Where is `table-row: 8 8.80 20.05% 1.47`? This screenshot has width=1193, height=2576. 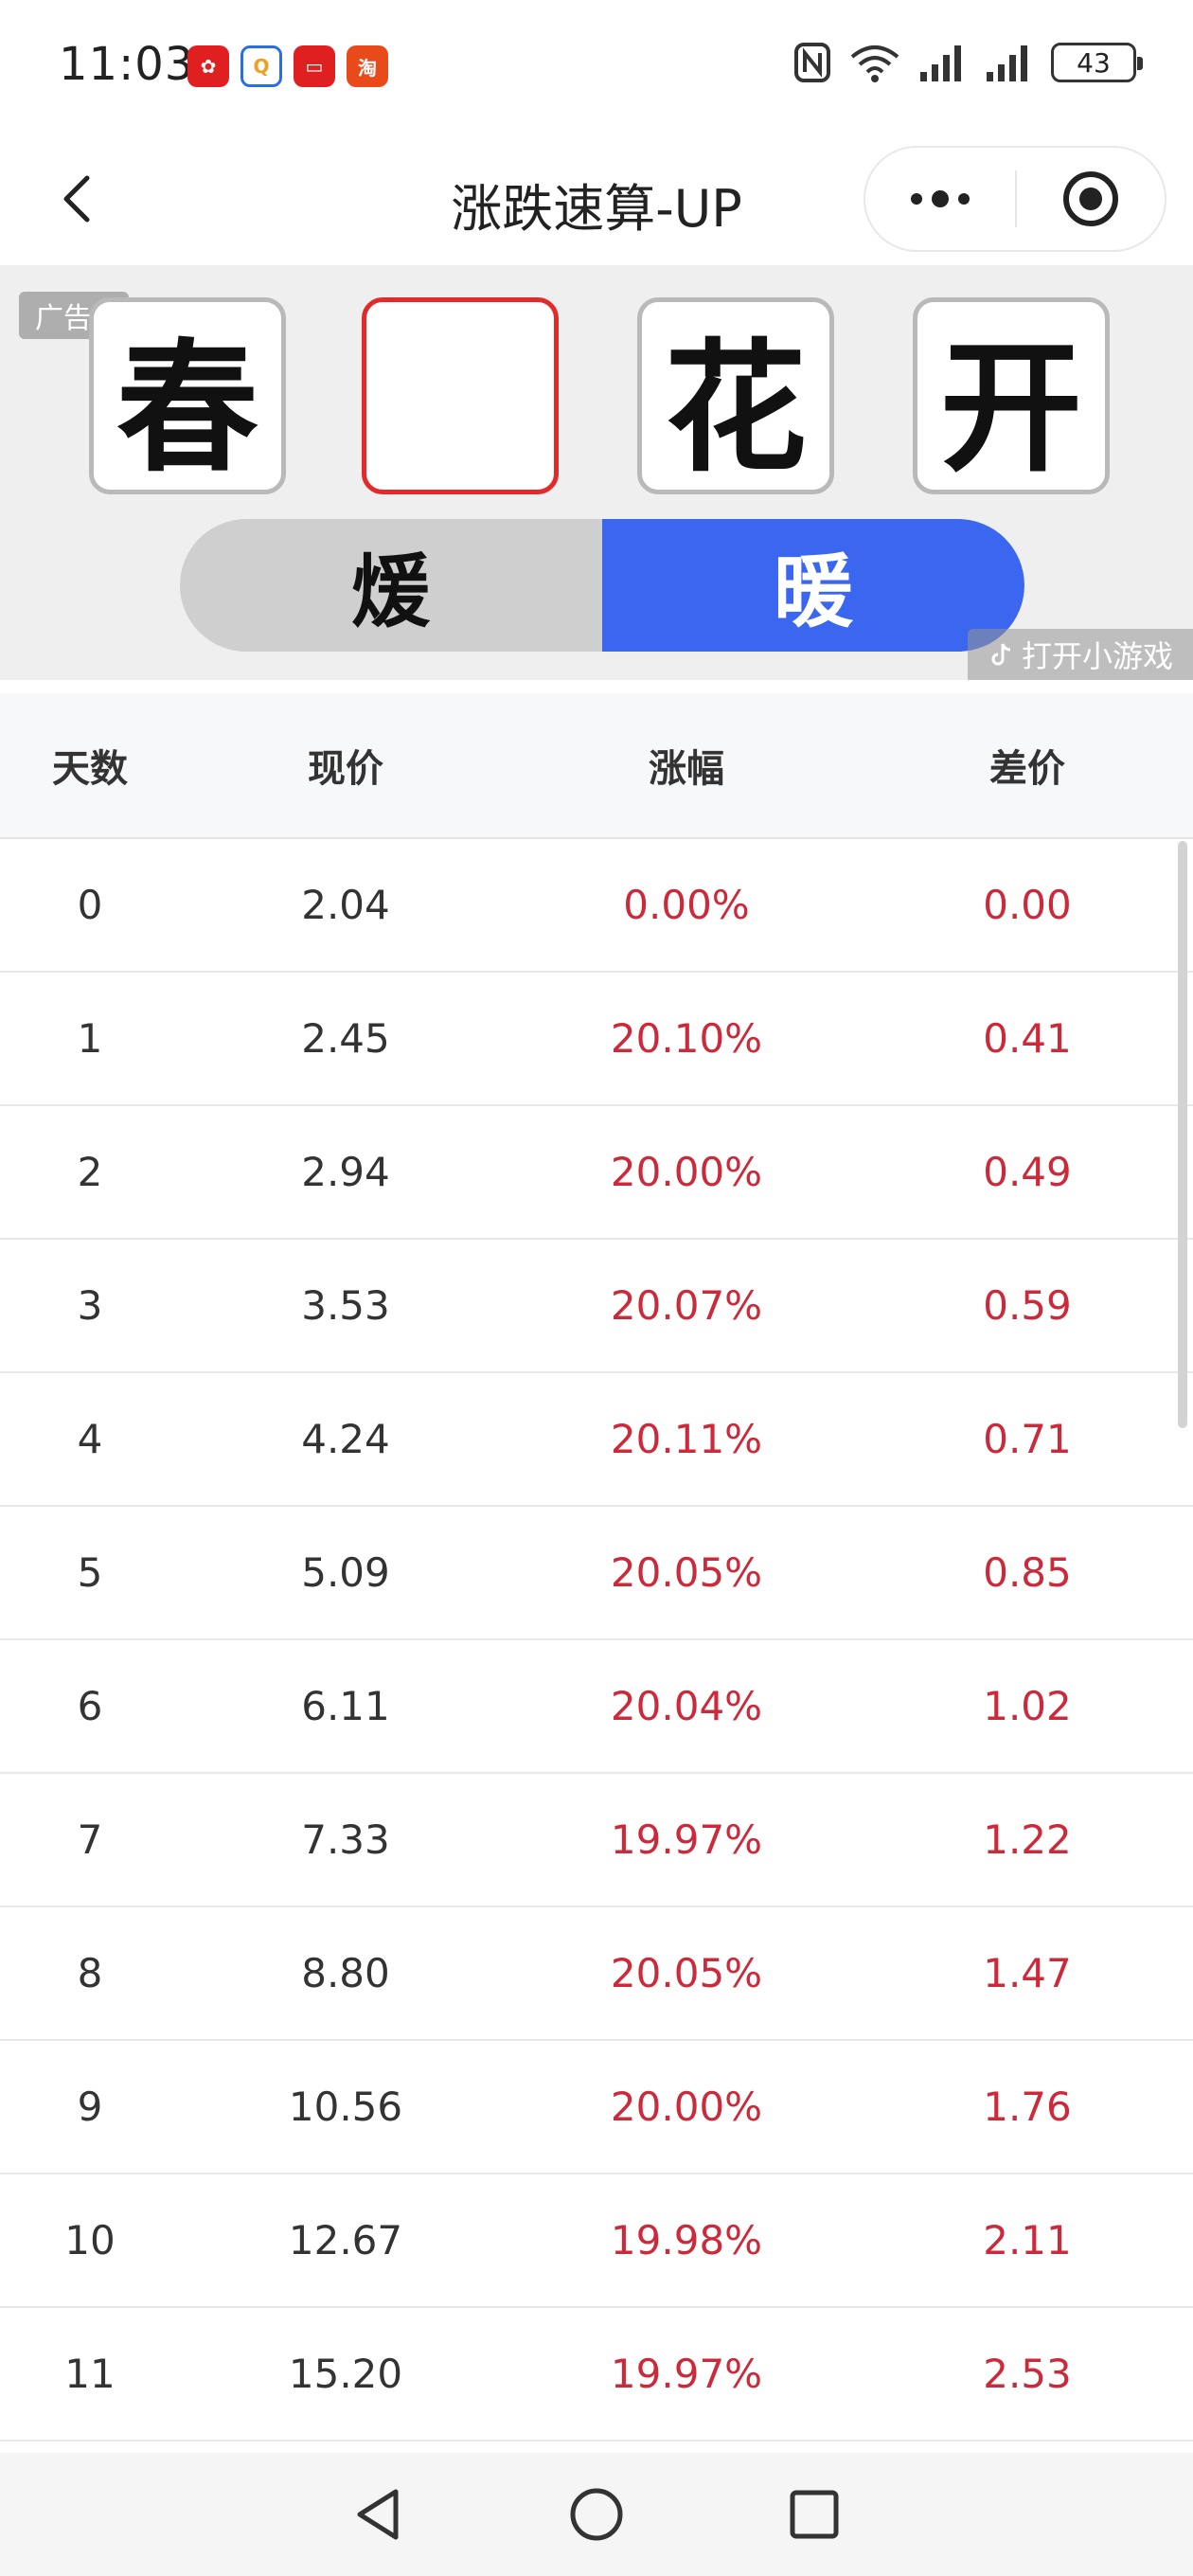 table-row: 8 8.80 20.05% 1.47 is located at coordinates (596, 1974).